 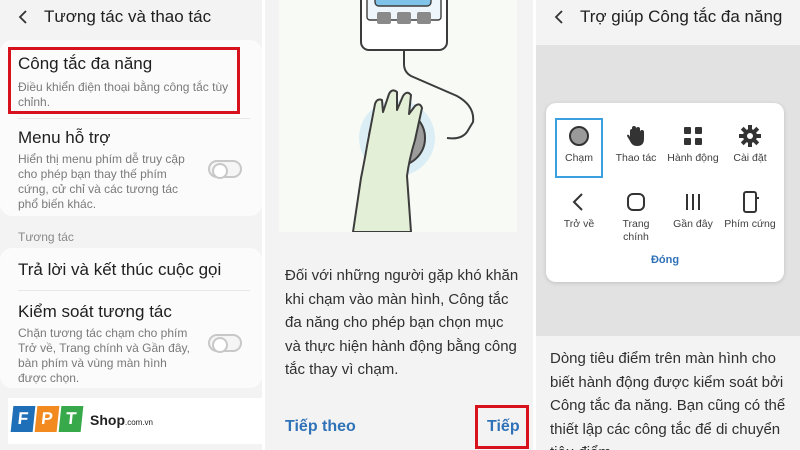 I want to click on menu-item-actions: Hành động, so click(x=693, y=145).